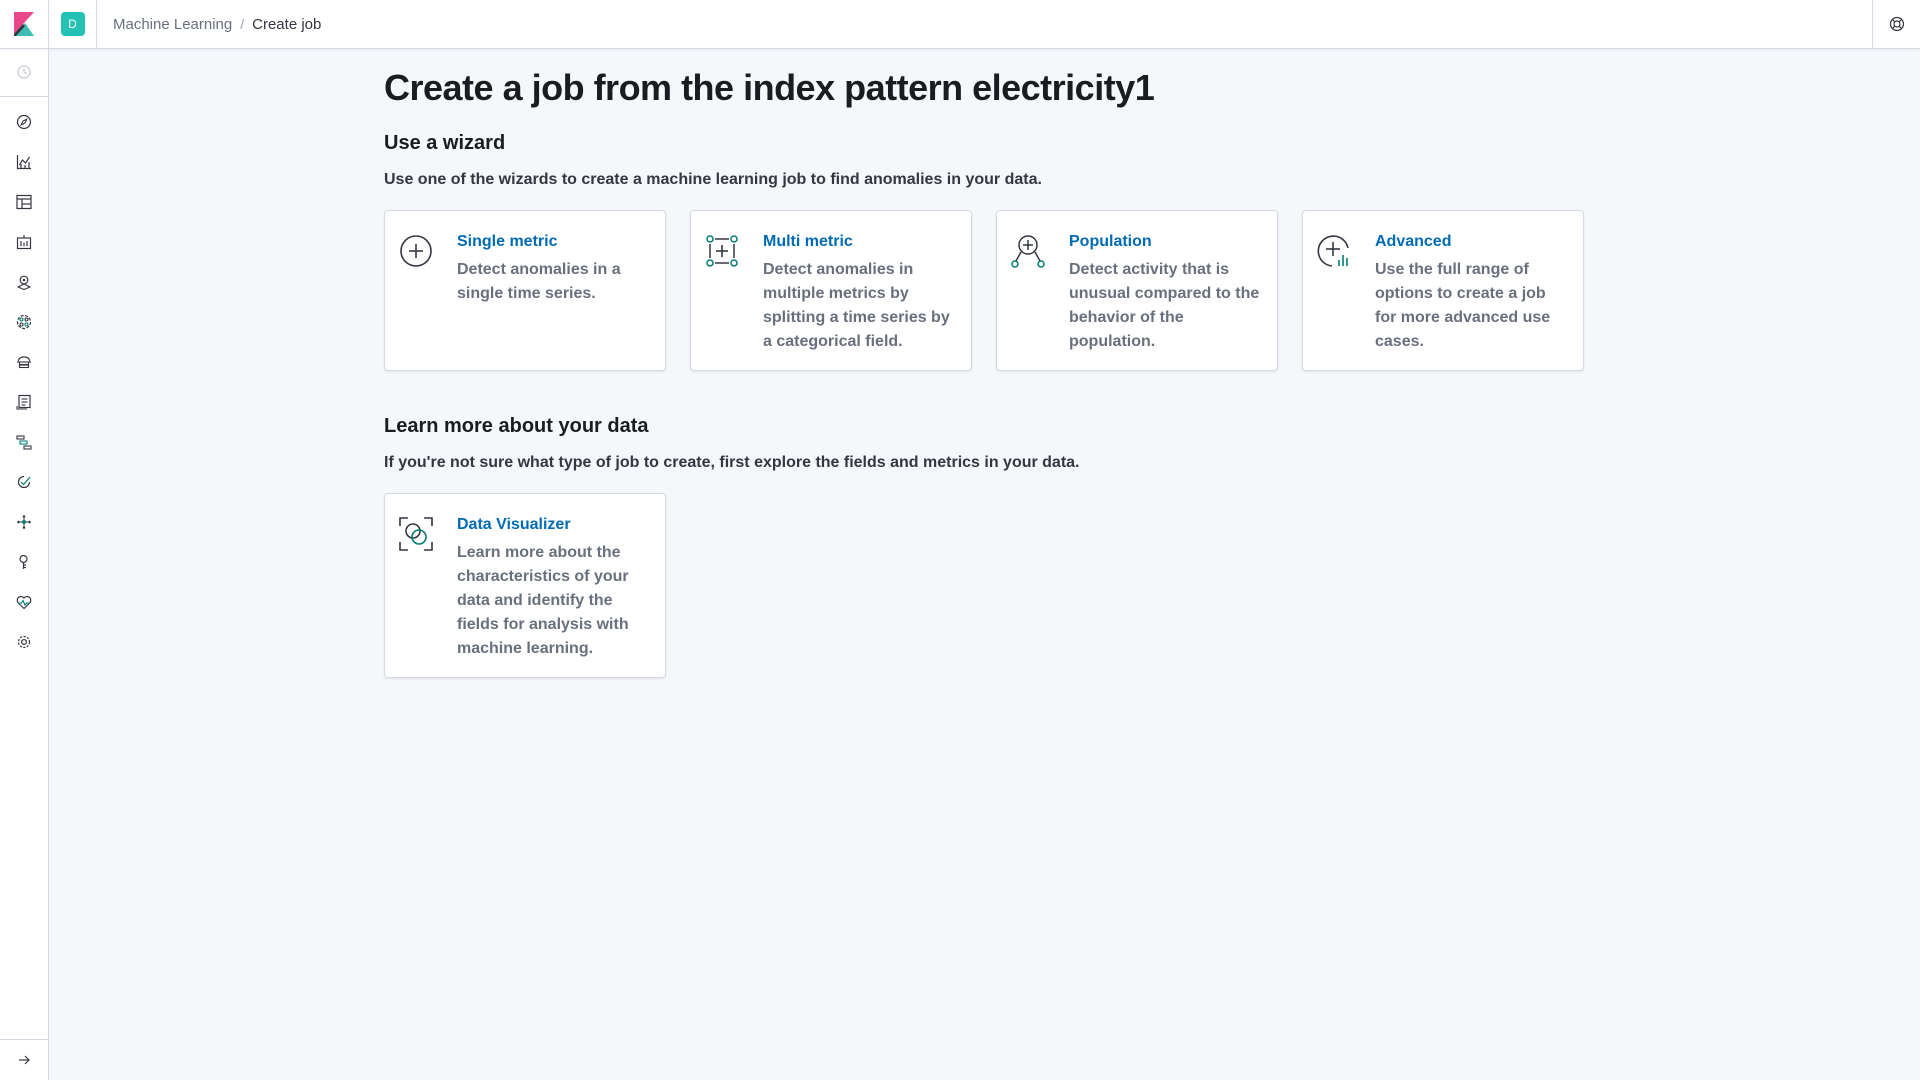 The height and width of the screenshot is (1080, 1920). What do you see at coordinates (24, 96) in the screenshot?
I see `nav-divider` at bounding box center [24, 96].